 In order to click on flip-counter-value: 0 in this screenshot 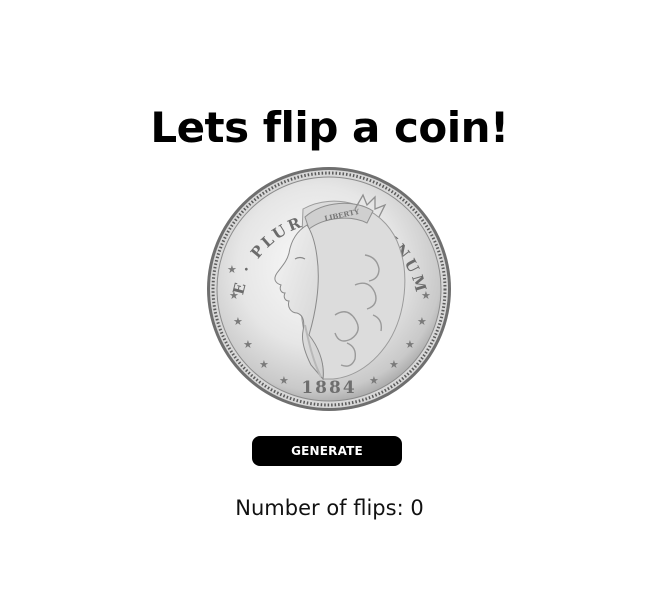, I will do `click(417, 508)`.